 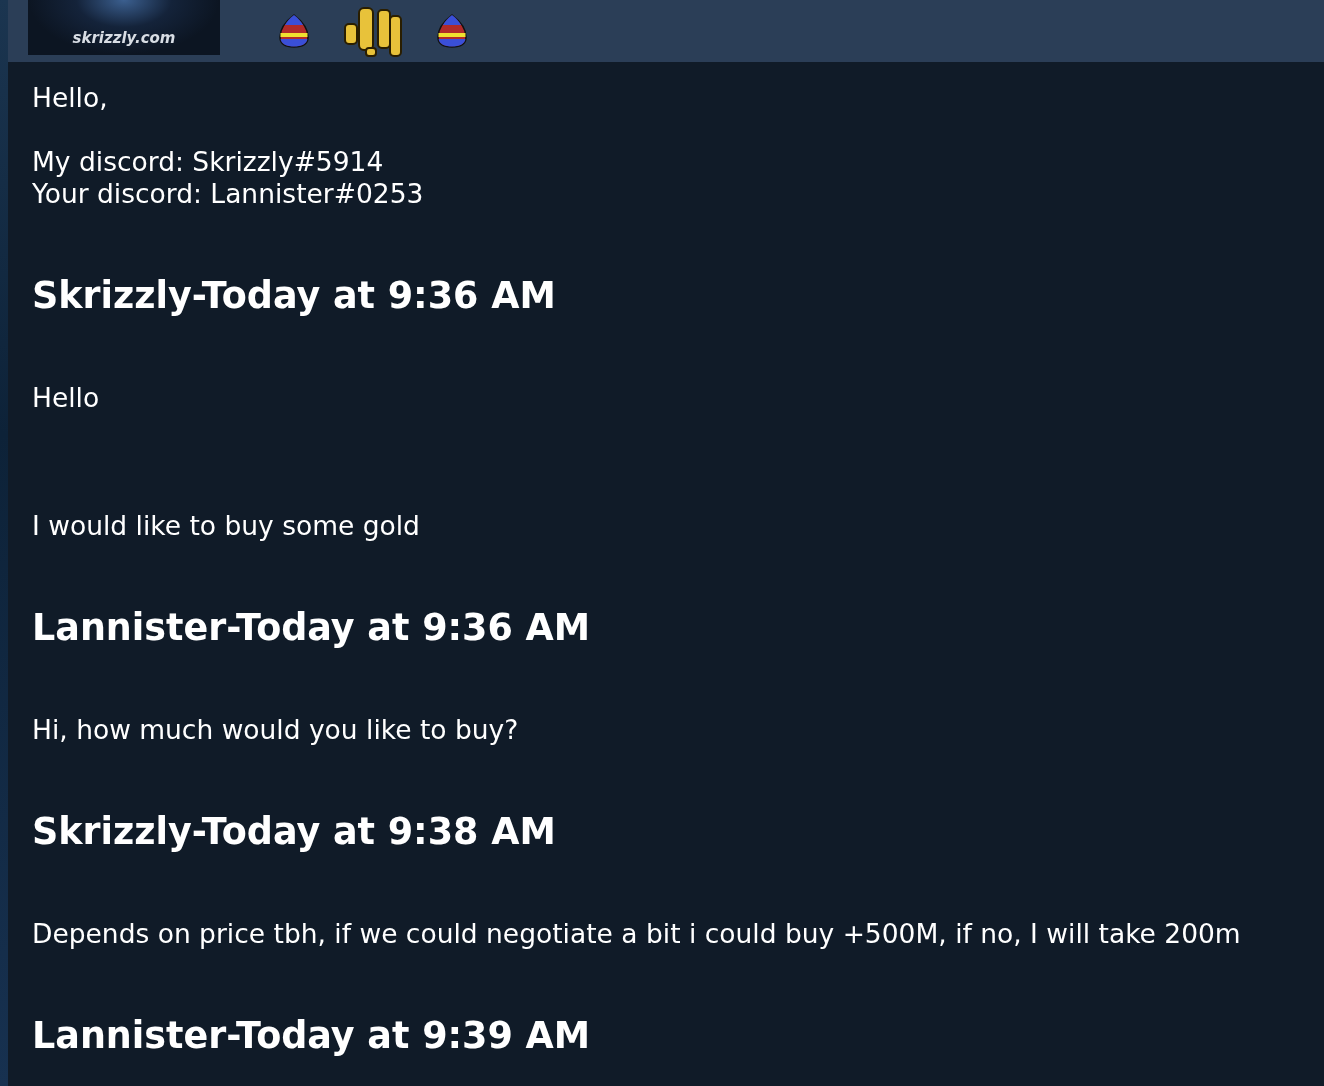 I want to click on intro-text: Your discord: Lannister#0253, so click(x=228, y=194).